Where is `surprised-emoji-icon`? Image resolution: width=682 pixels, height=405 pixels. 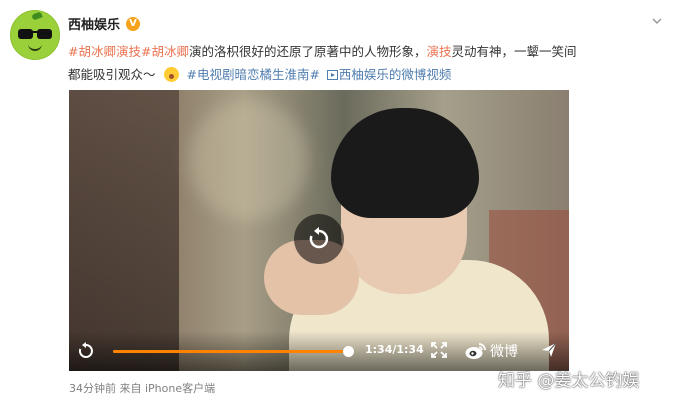 surprised-emoji-icon is located at coordinates (171, 74).